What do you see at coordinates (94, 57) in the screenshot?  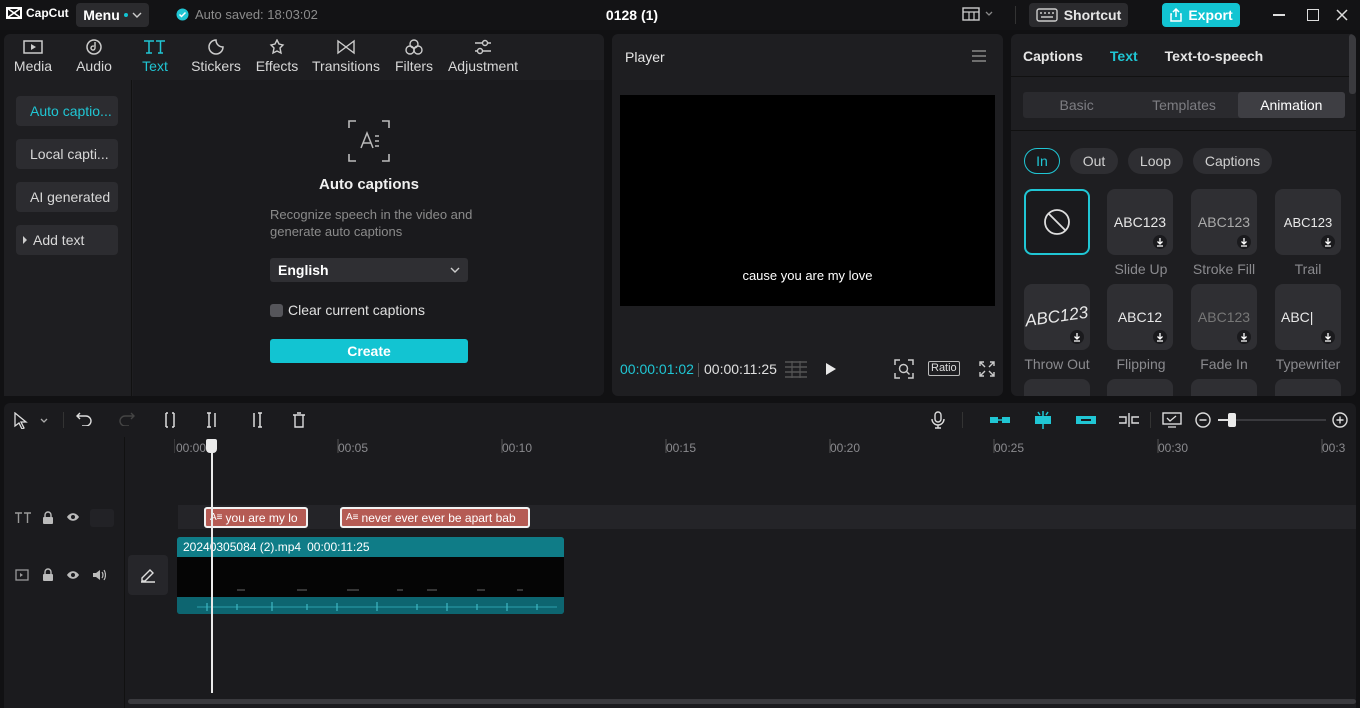 I see `tab-audio: Audio` at bounding box center [94, 57].